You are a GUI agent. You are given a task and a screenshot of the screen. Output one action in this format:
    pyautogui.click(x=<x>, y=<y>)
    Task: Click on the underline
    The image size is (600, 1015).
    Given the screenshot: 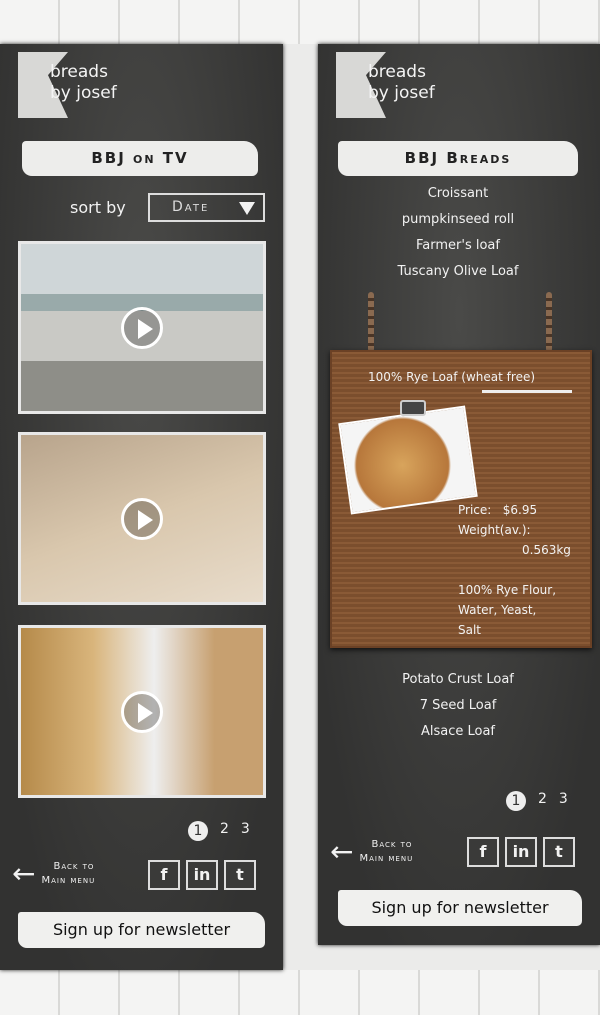 What is the action you would take?
    pyautogui.click(x=527, y=391)
    